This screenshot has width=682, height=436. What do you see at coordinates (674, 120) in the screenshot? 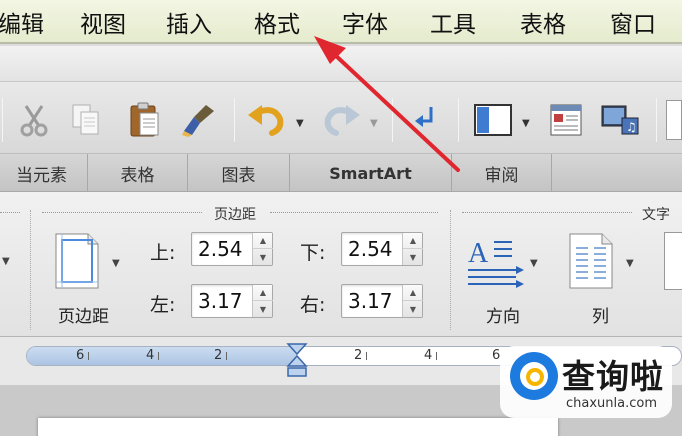
I see `toolbar-overflow-button` at bounding box center [674, 120].